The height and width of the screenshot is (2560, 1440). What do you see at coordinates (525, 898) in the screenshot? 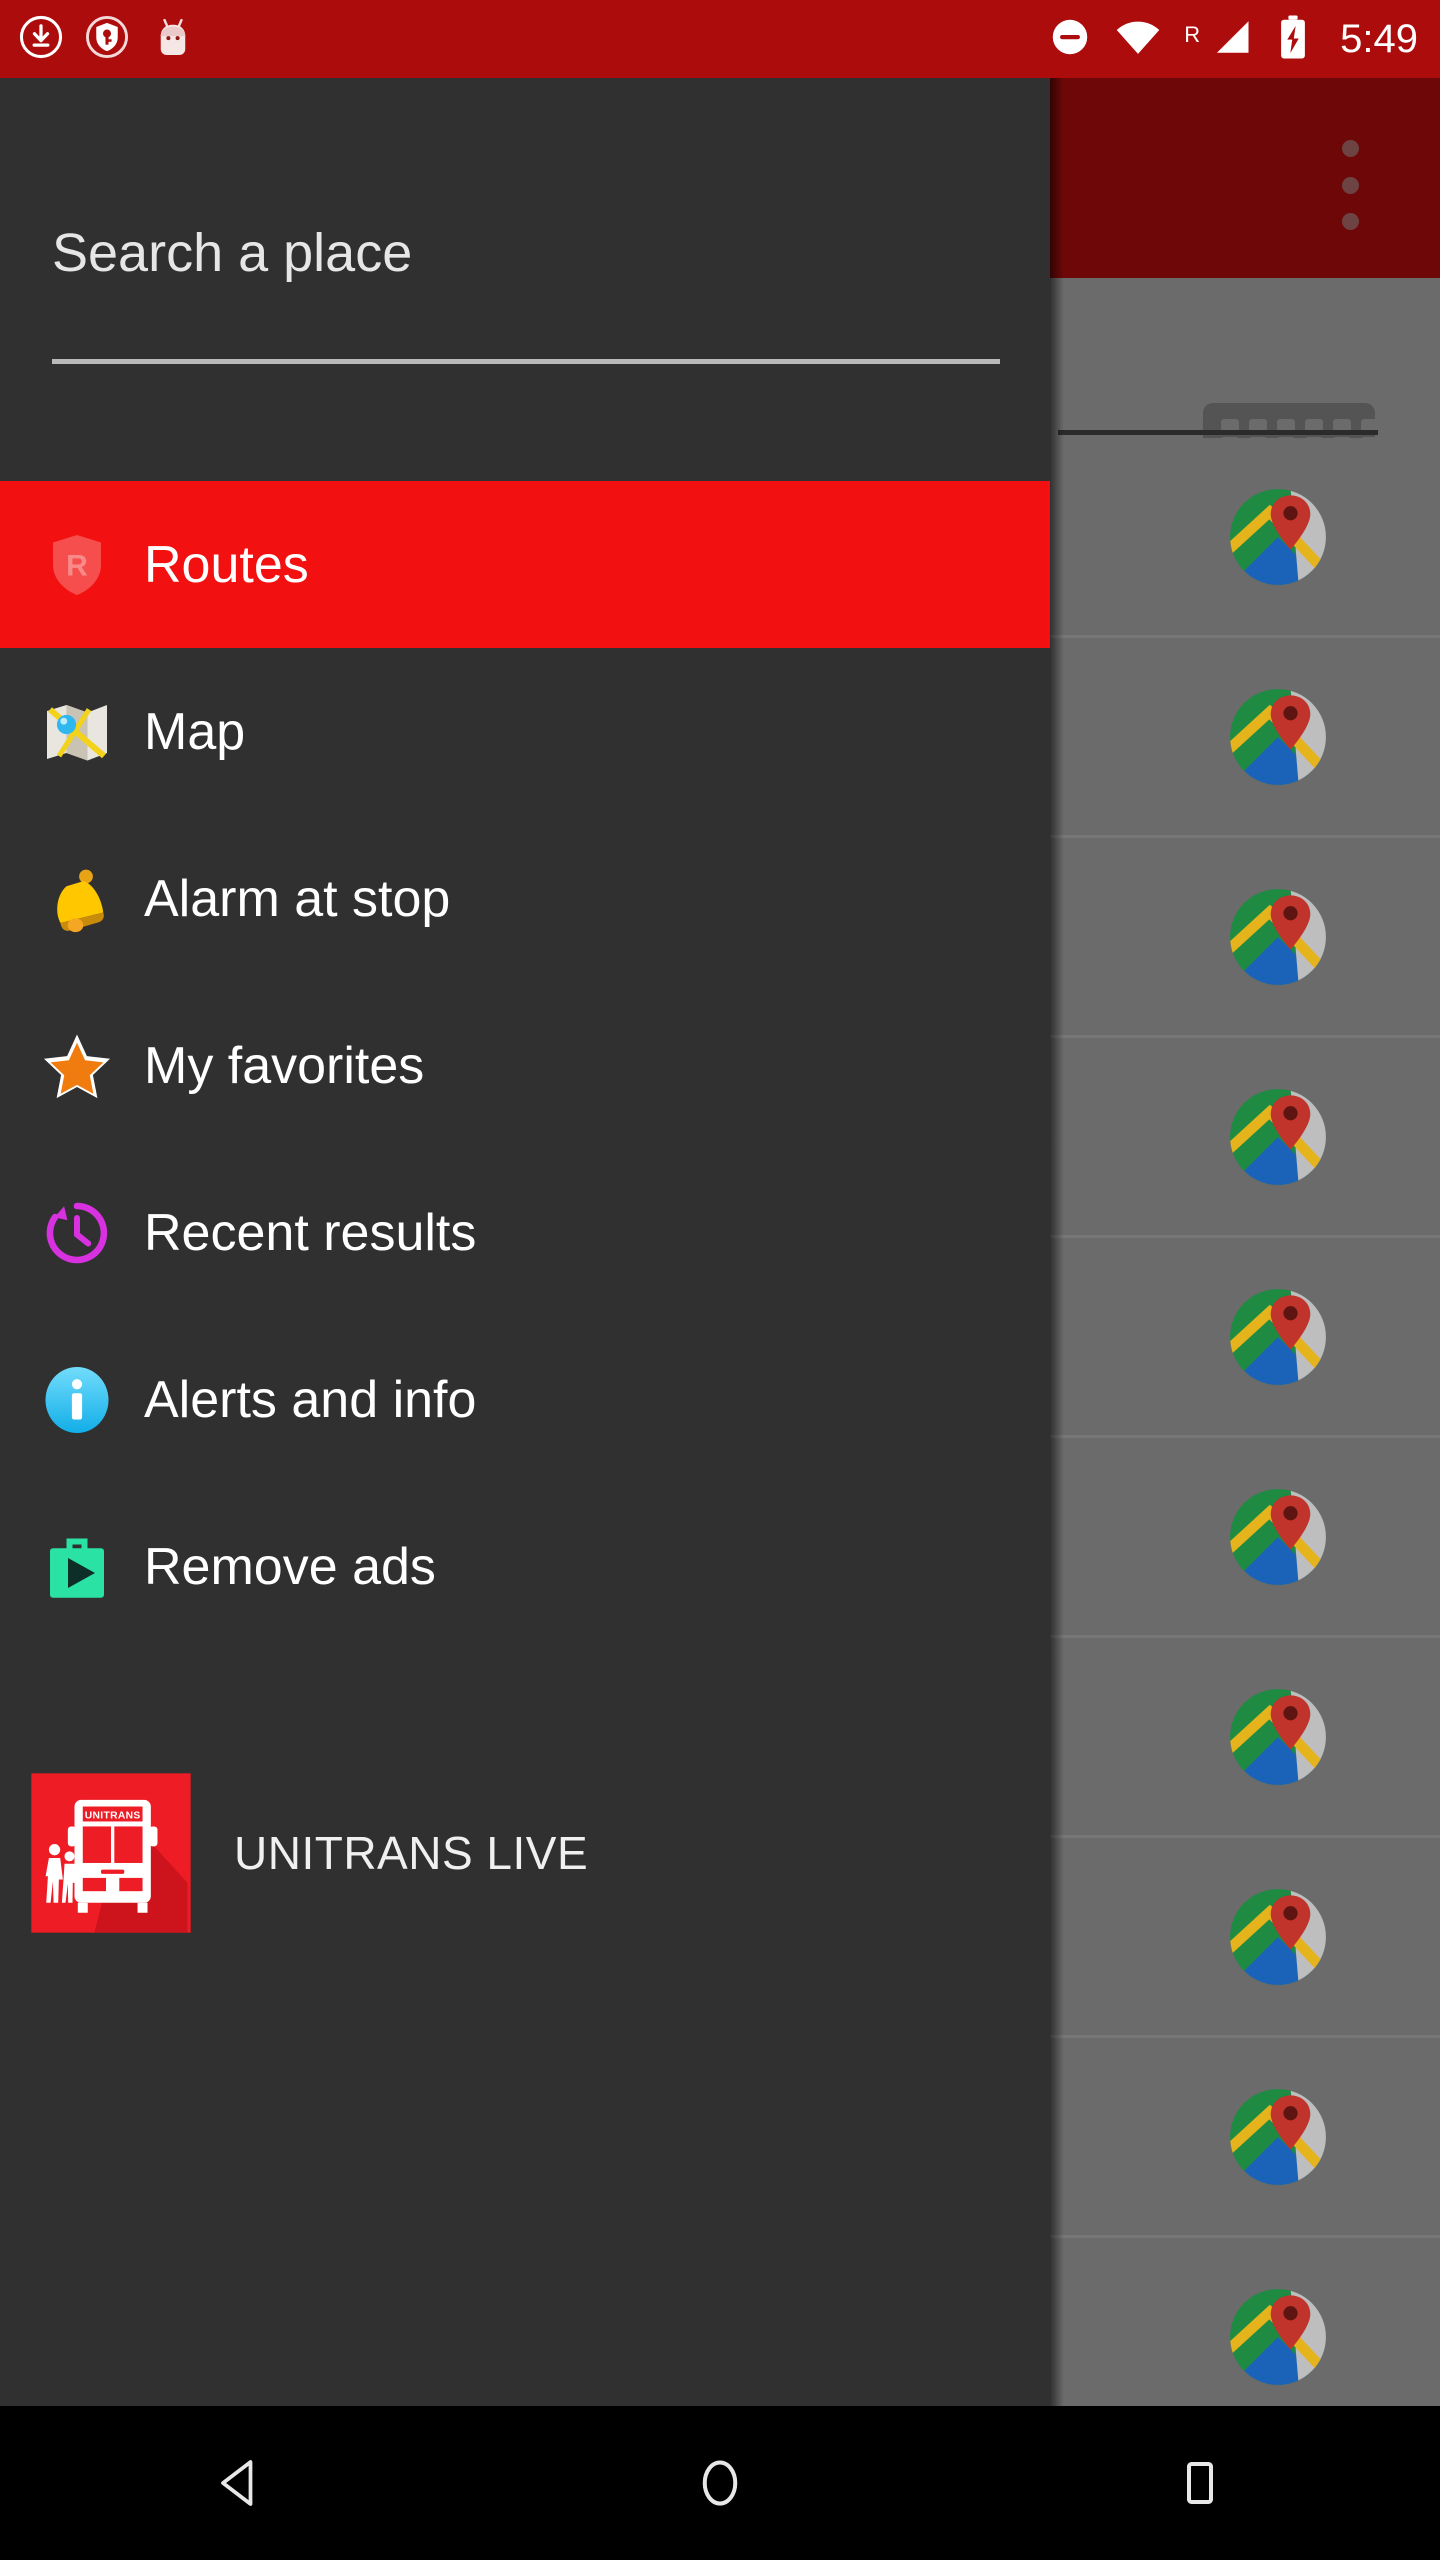
I see `drawer-item-alarm-at-stop: Alarm at stop` at bounding box center [525, 898].